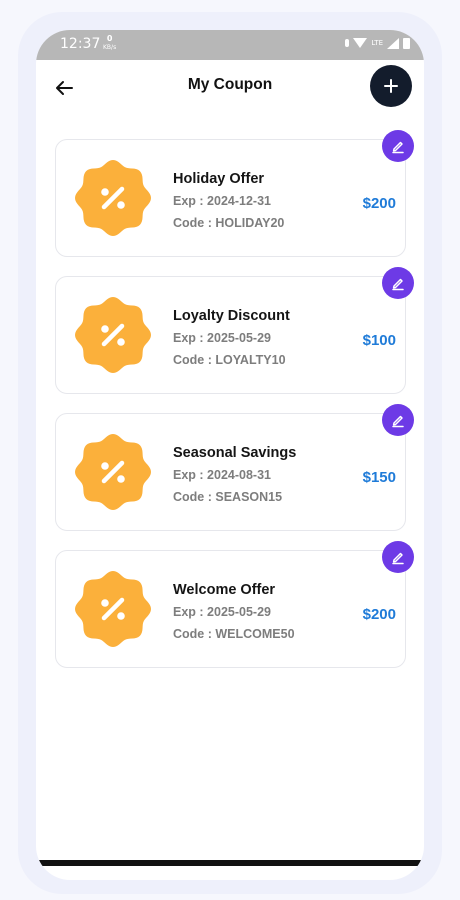 This screenshot has width=460, height=900. What do you see at coordinates (80, 44) in the screenshot?
I see `status-time: 12:37` at bounding box center [80, 44].